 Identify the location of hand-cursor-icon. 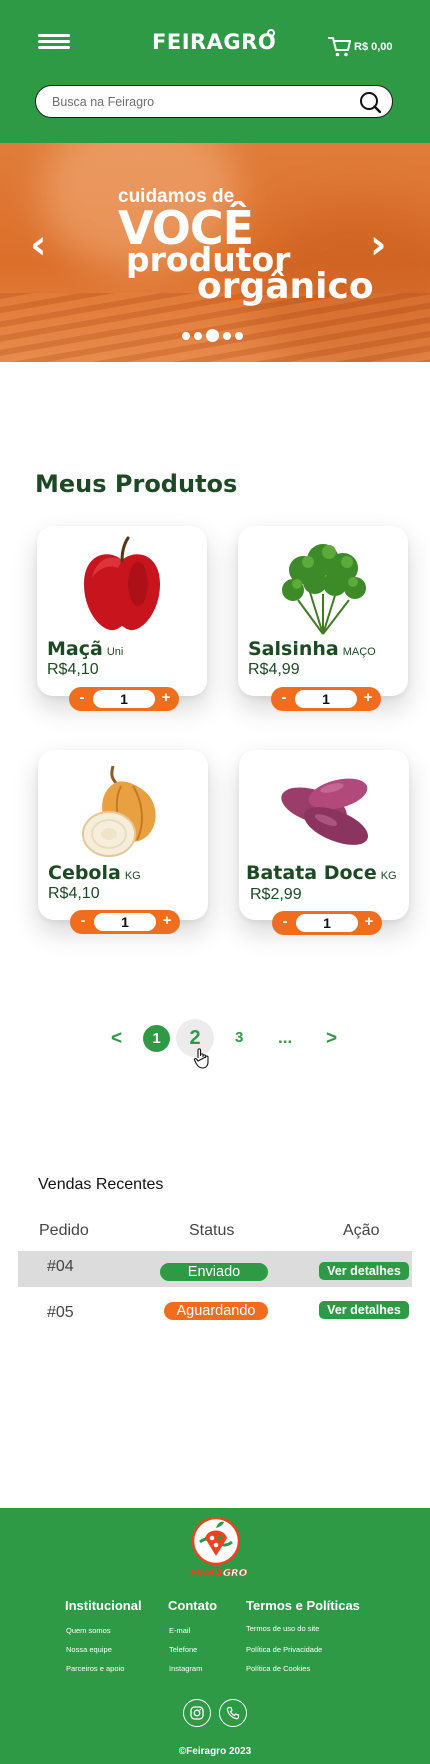
(201, 1058).